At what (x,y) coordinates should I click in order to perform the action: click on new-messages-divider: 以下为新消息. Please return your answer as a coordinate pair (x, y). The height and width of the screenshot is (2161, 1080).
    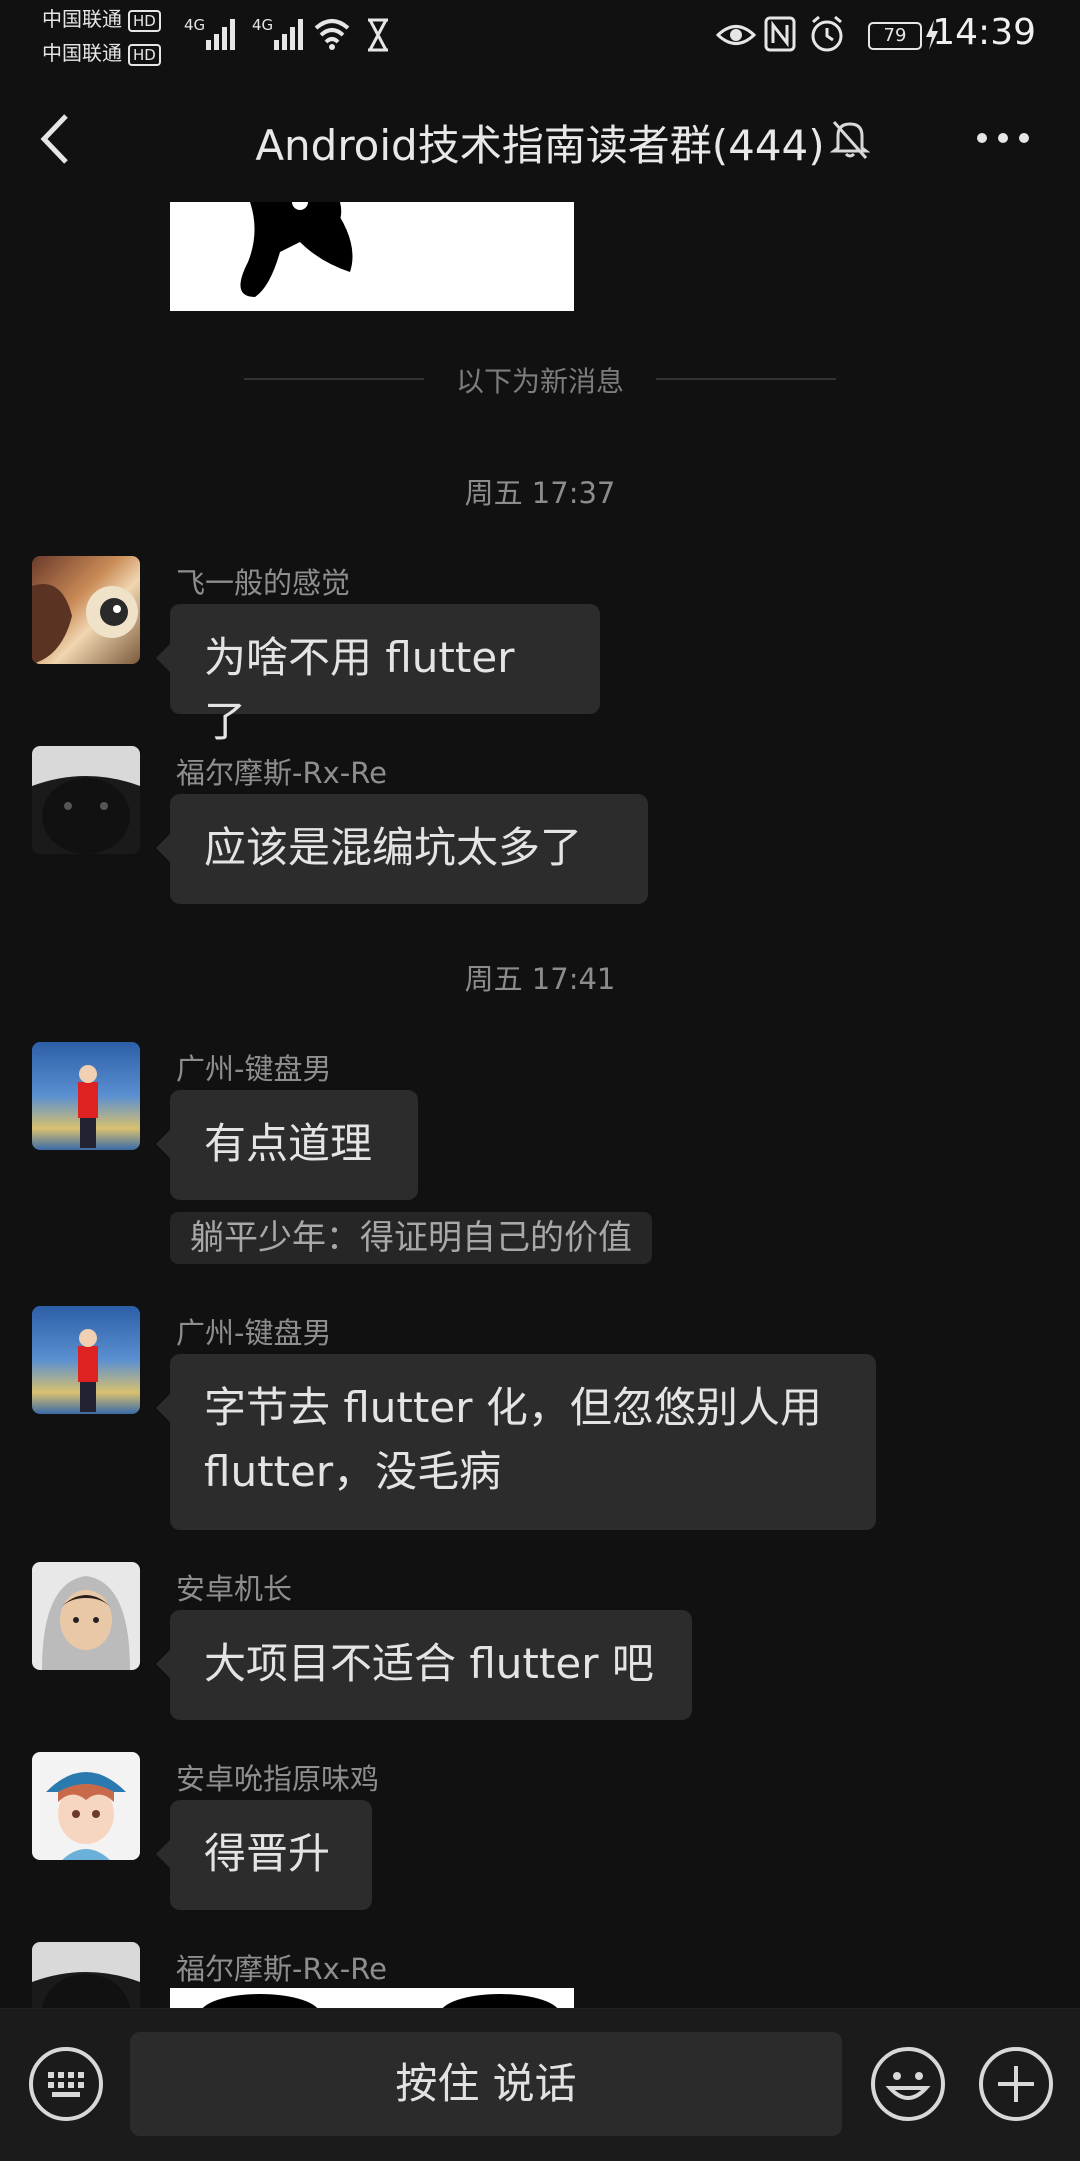
    Looking at the image, I should click on (539, 381).